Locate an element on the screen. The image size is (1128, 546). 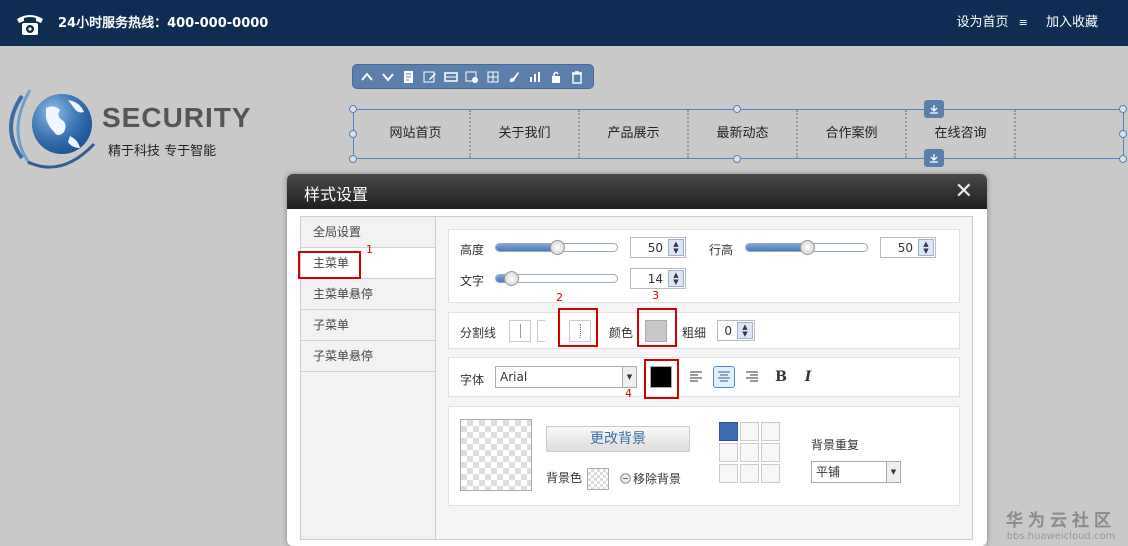
service-hotline: 24小时服务热线：400-000-0000 is located at coordinates (163, 23).